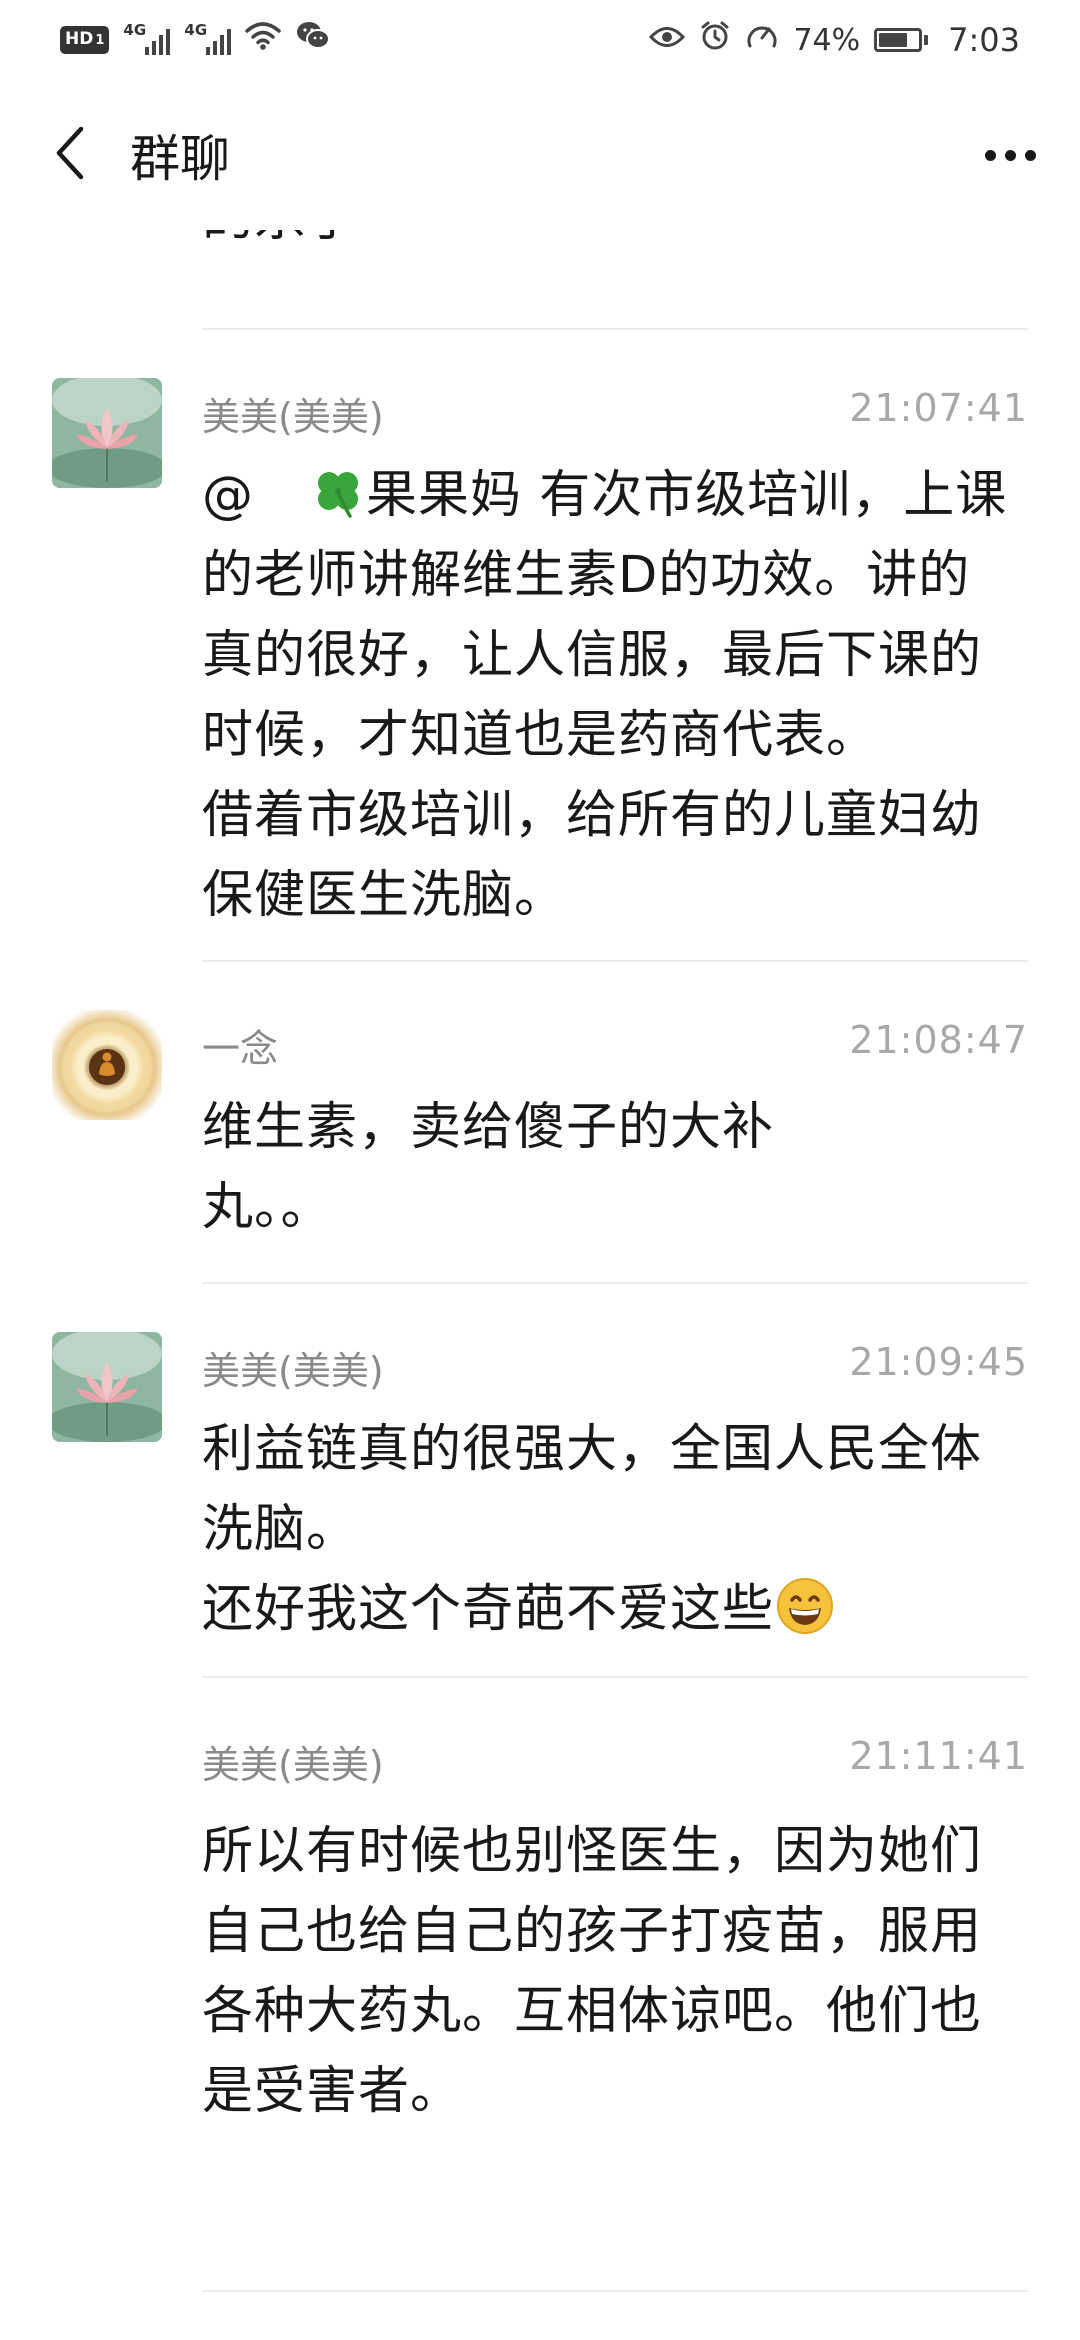 This screenshot has width=1080, height=2340. I want to click on charging-icon, so click(762, 40).